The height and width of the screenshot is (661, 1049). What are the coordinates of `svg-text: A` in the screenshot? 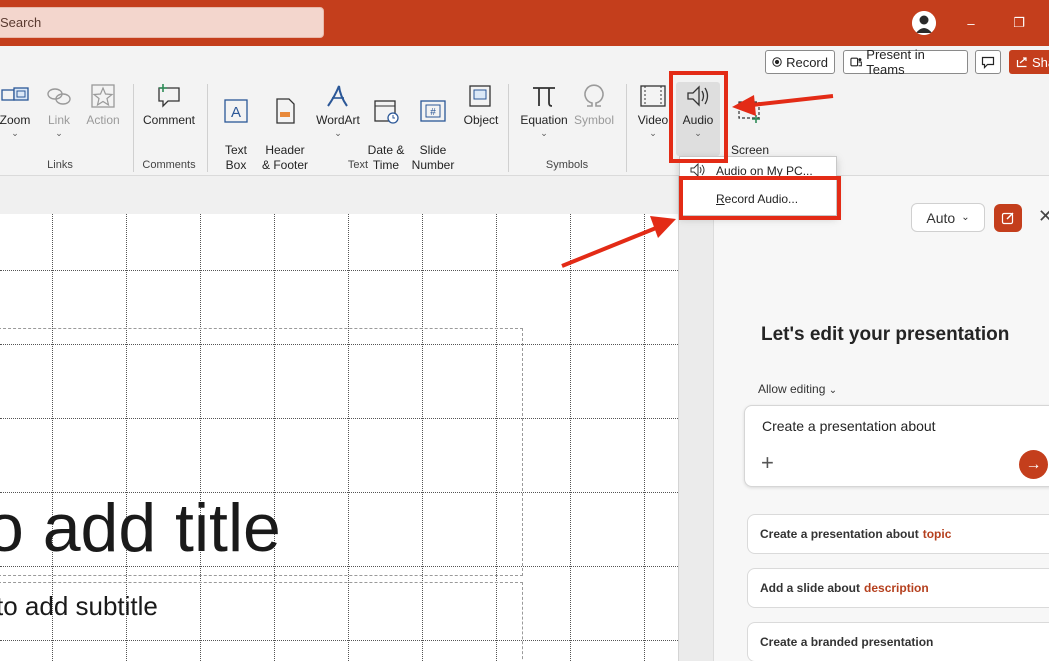 It's located at (236, 112).